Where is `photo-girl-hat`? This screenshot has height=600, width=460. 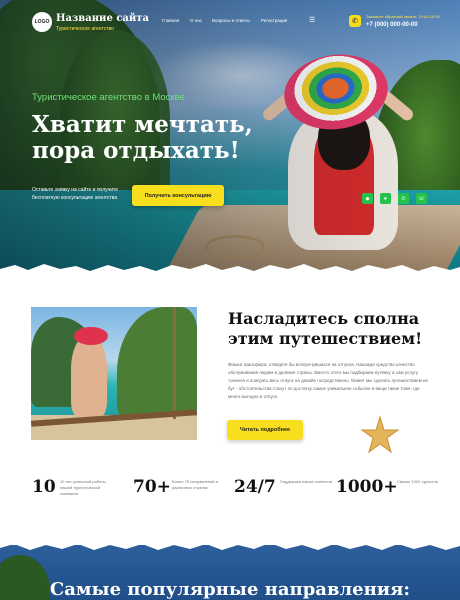 photo-girl-hat is located at coordinates (91, 336).